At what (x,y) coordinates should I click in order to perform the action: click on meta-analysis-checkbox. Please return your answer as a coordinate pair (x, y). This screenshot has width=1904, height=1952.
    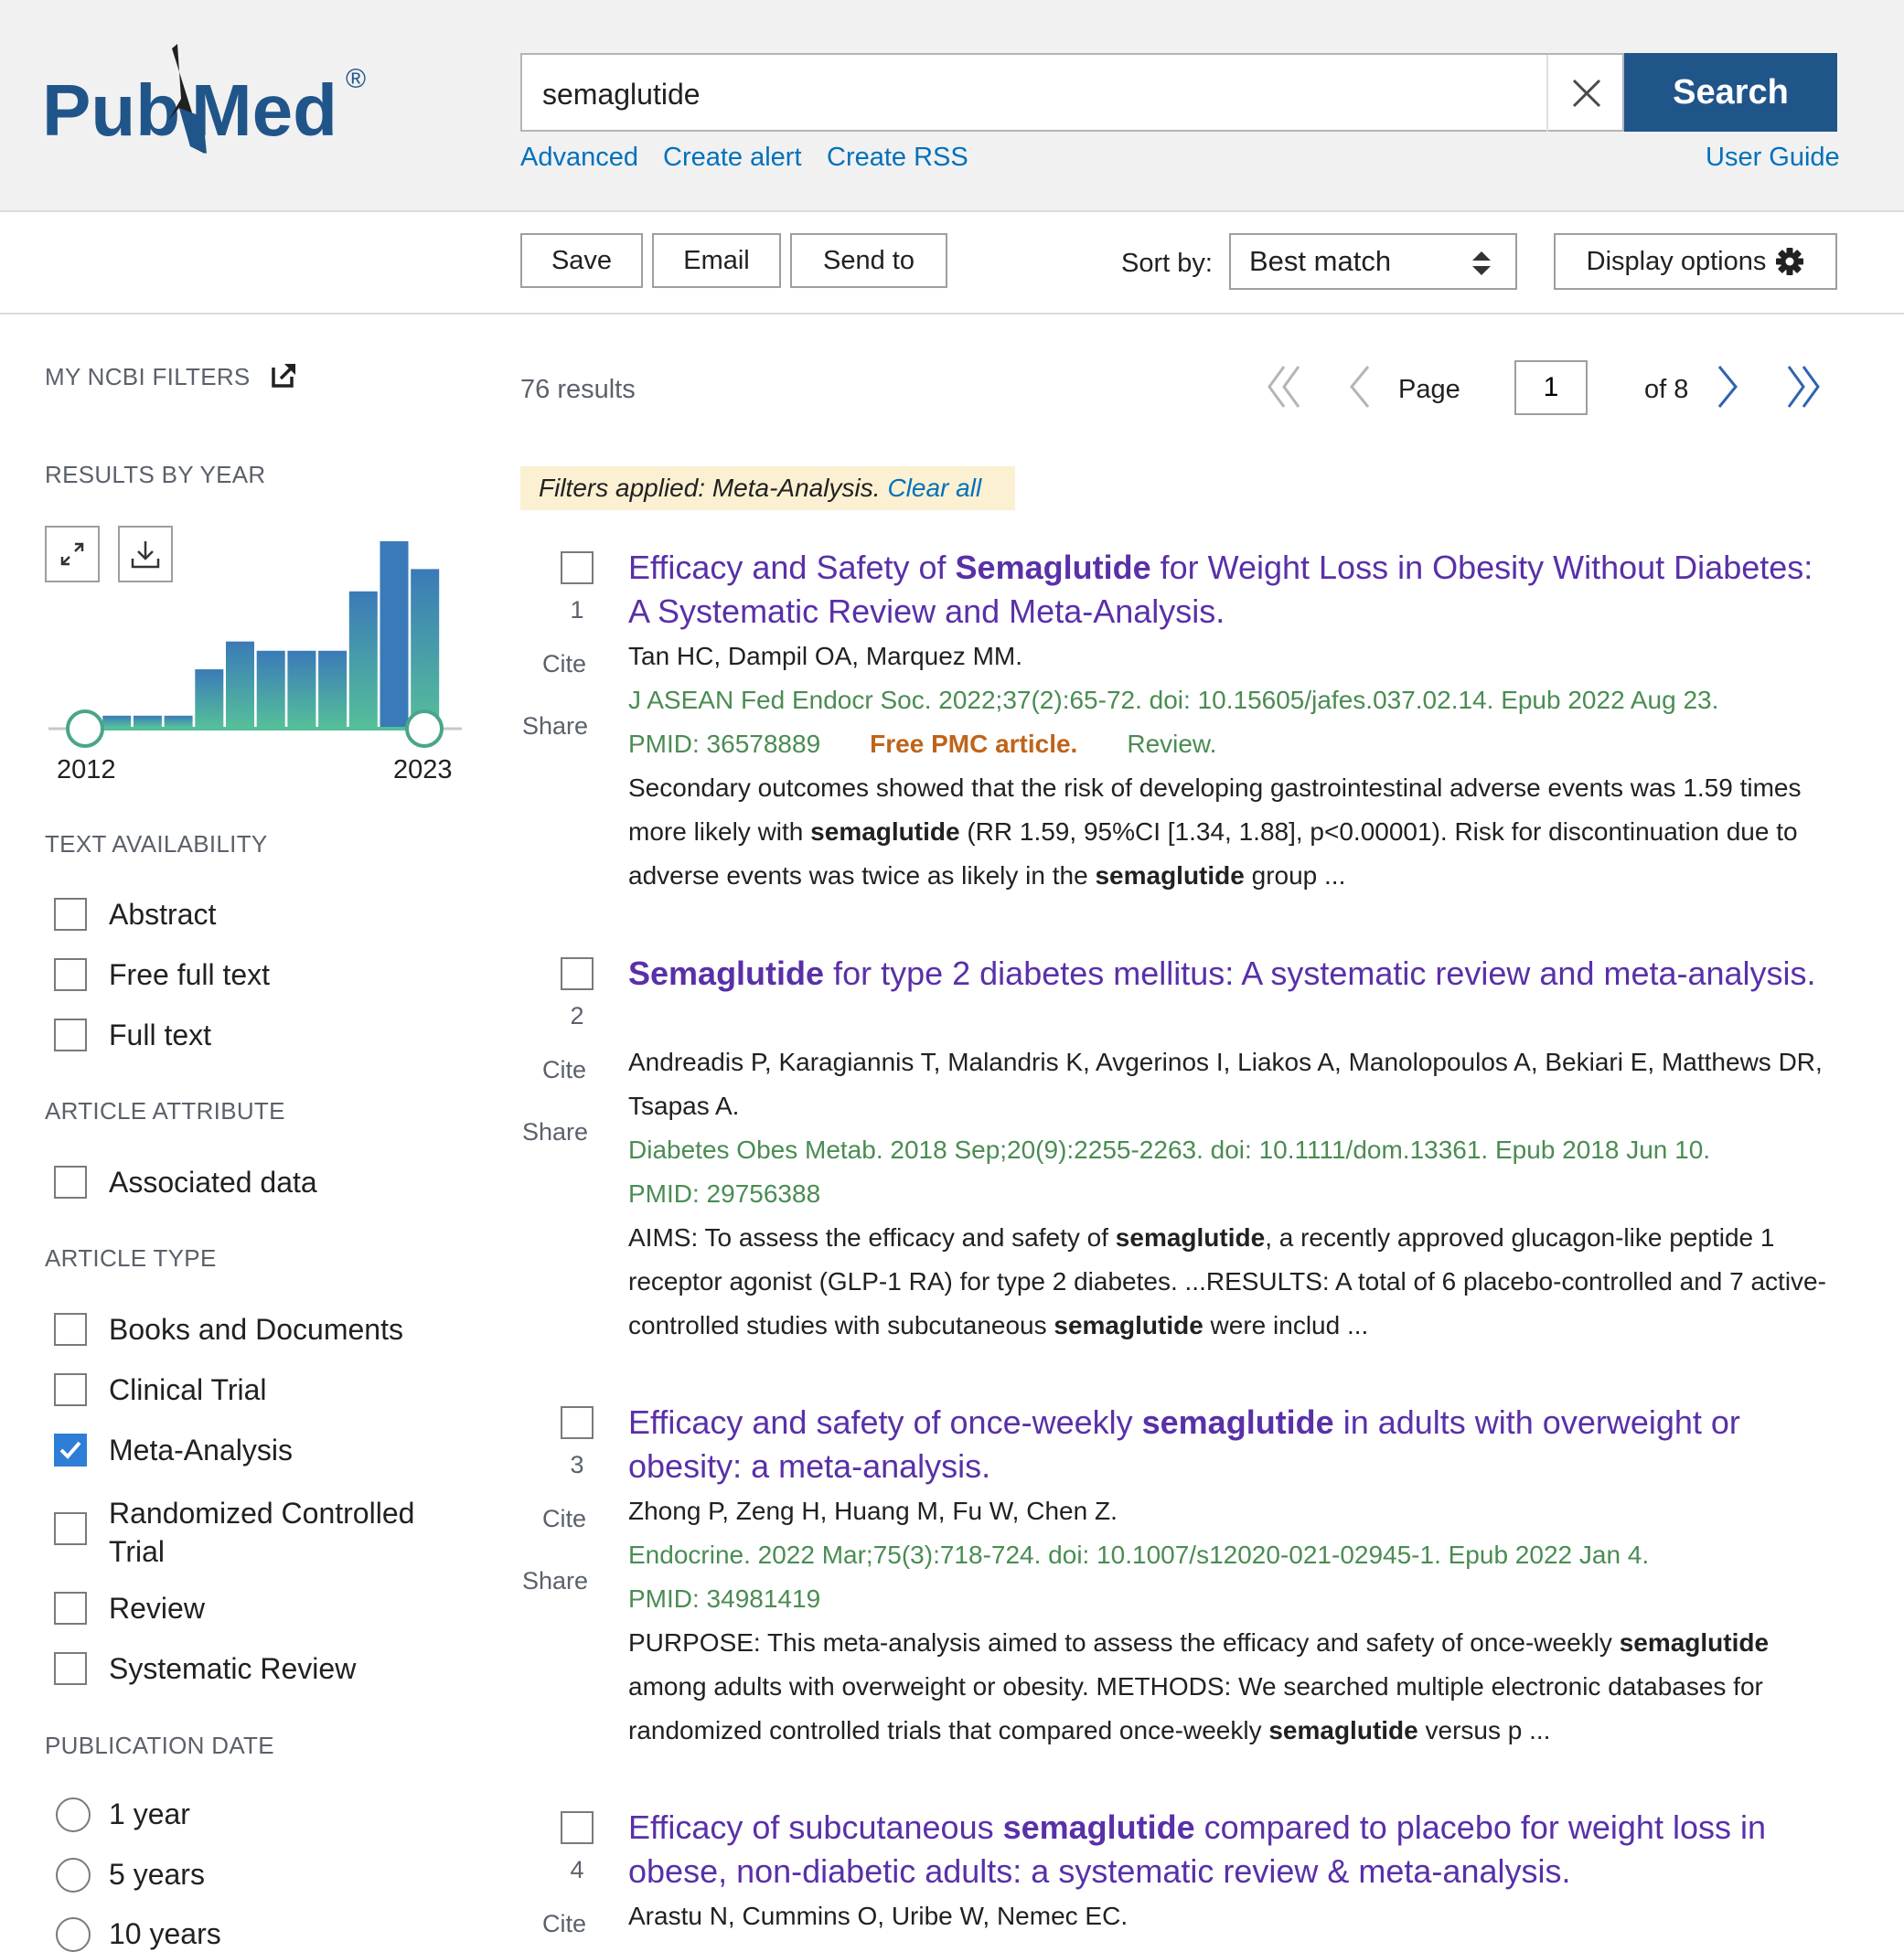
    Looking at the image, I should click on (70, 1450).